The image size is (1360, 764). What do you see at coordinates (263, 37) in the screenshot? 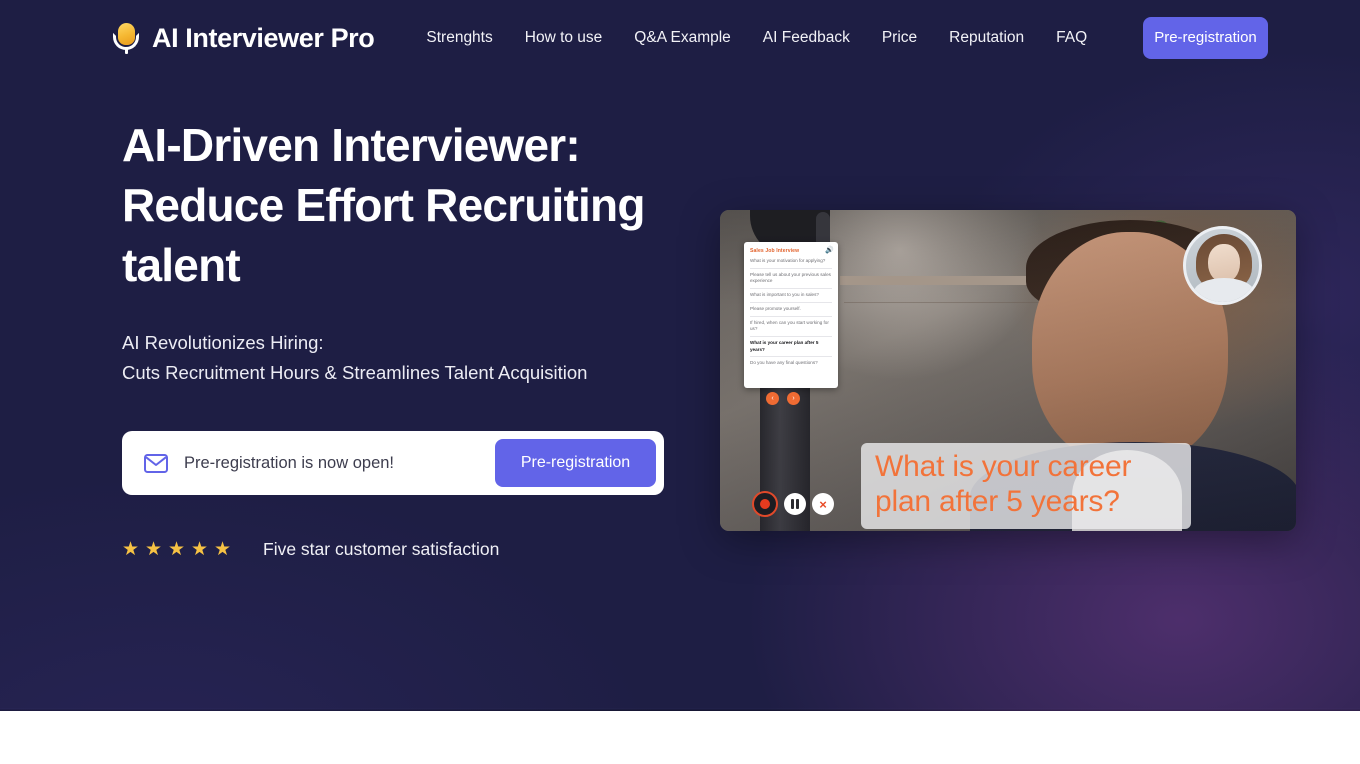
I see `brand-name: AI Interviewer Pro` at bounding box center [263, 37].